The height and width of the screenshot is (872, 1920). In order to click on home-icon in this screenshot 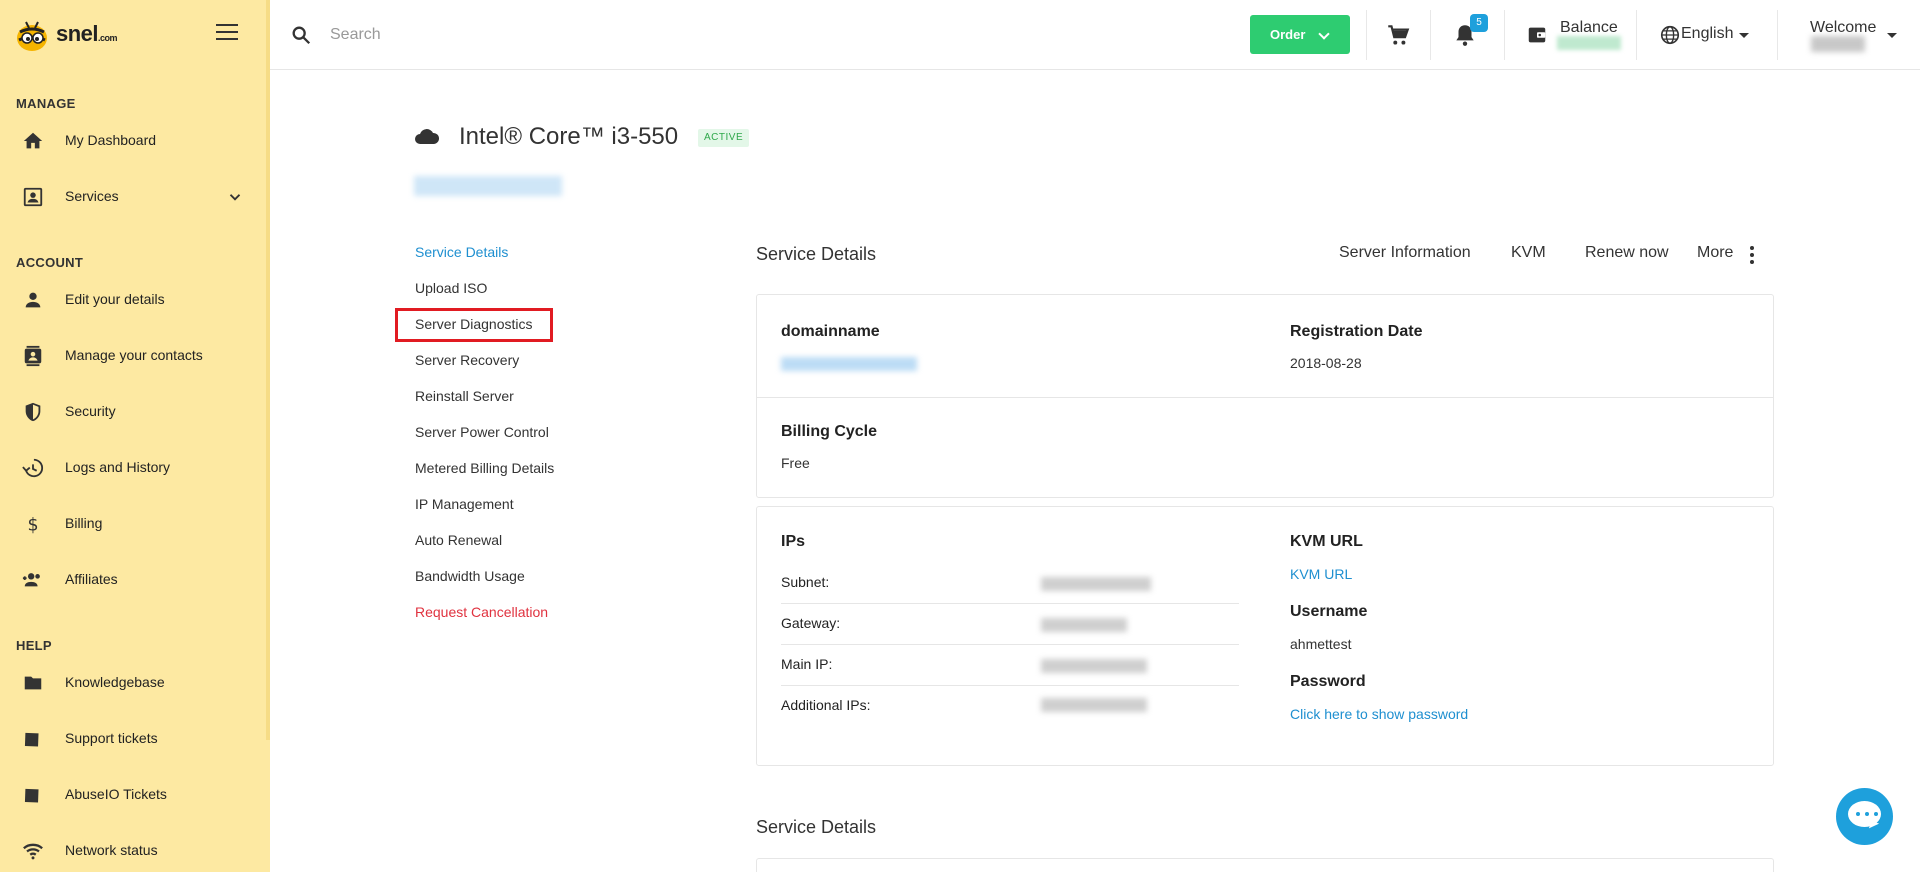, I will do `click(33, 140)`.